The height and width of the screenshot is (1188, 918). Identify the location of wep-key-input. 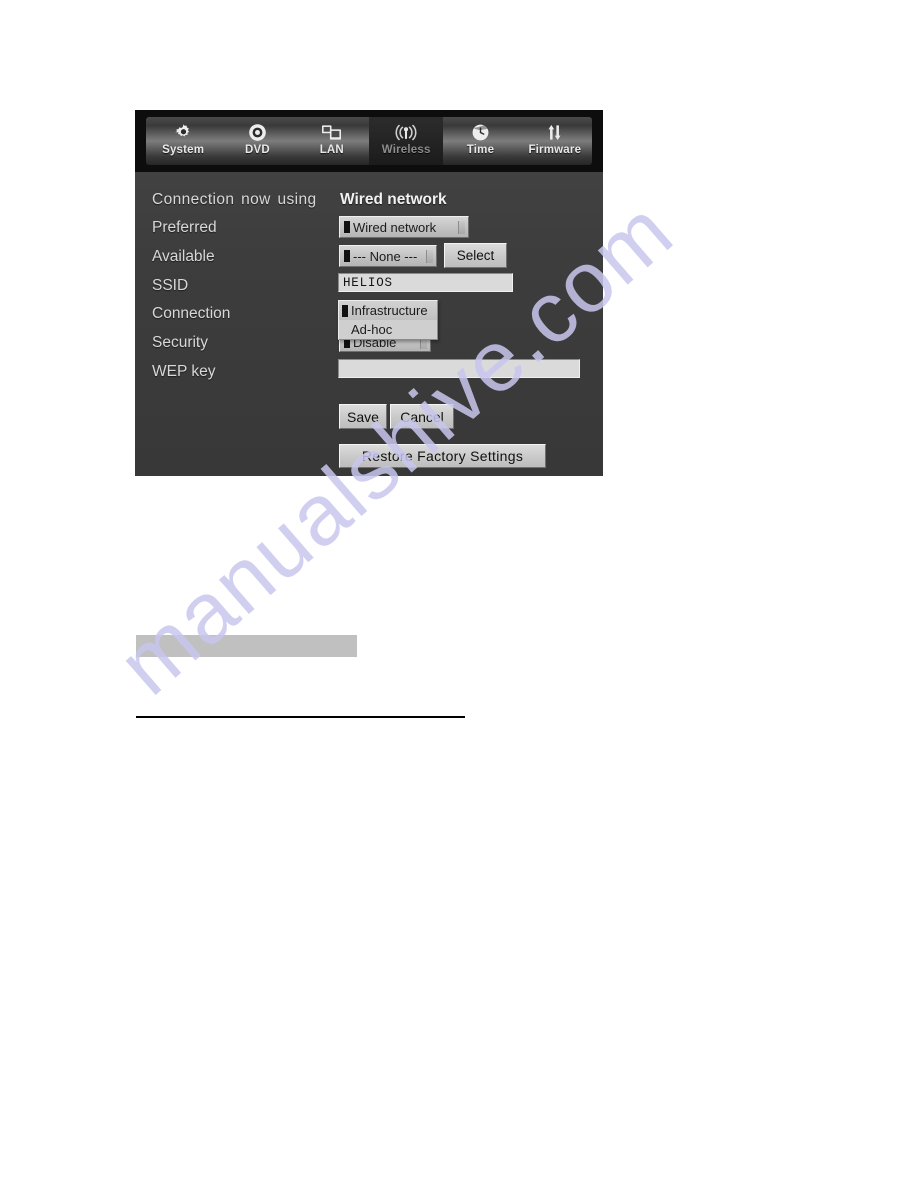
(459, 368).